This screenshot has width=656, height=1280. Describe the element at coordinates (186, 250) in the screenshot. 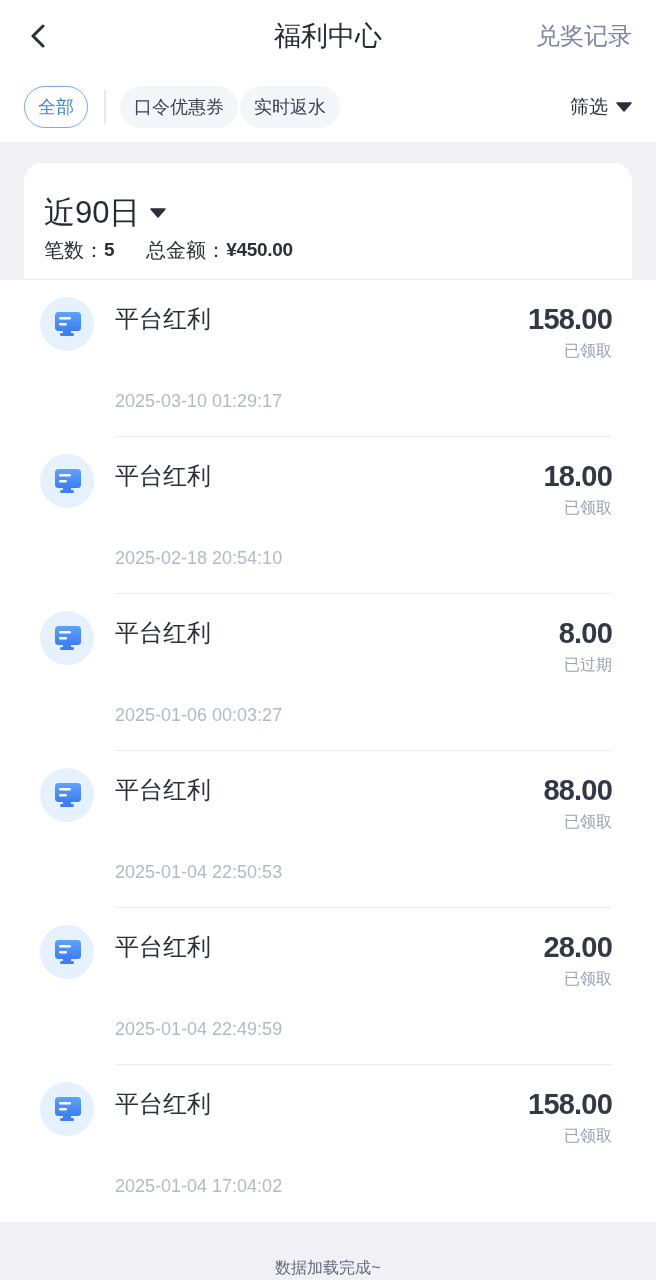

I see `total-label: 总金额：` at that location.